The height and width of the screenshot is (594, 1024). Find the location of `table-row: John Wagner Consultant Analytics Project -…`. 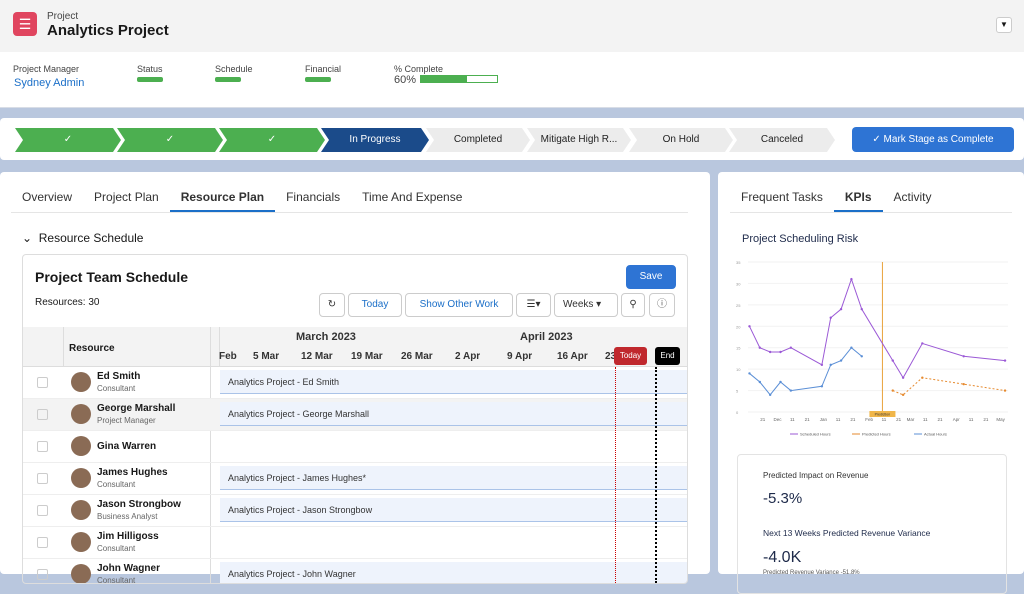

table-row: John Wagner Consultant Analytics Project -… is located at coordinates (355, 571).